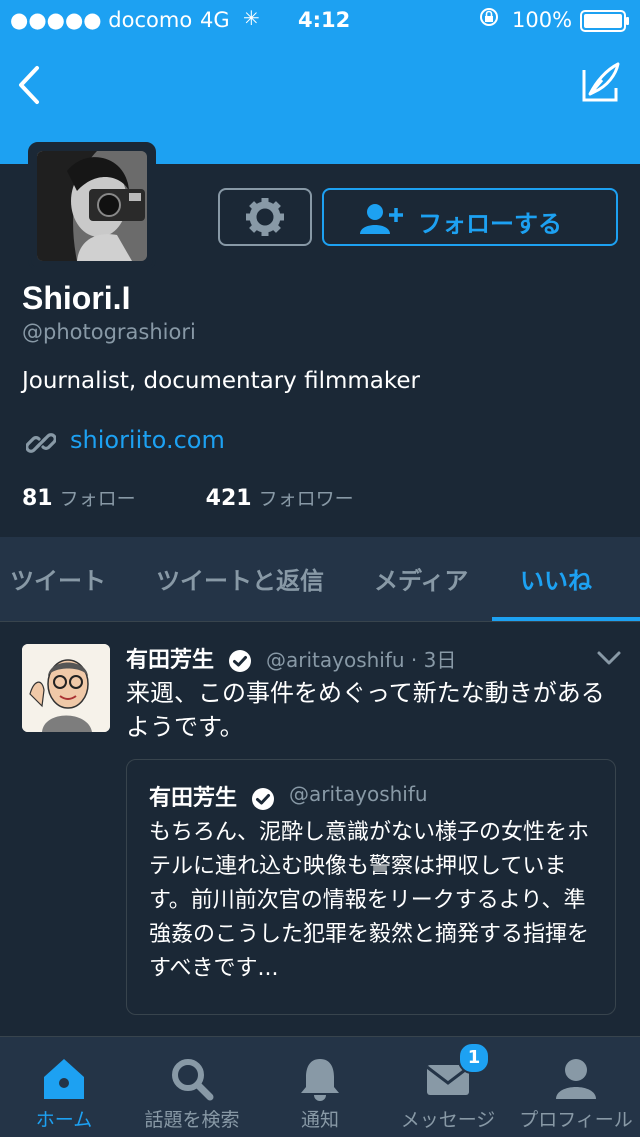 The height and width of the screenshot is (1137, 640). I want to click on settings-button, so click(265, 217).